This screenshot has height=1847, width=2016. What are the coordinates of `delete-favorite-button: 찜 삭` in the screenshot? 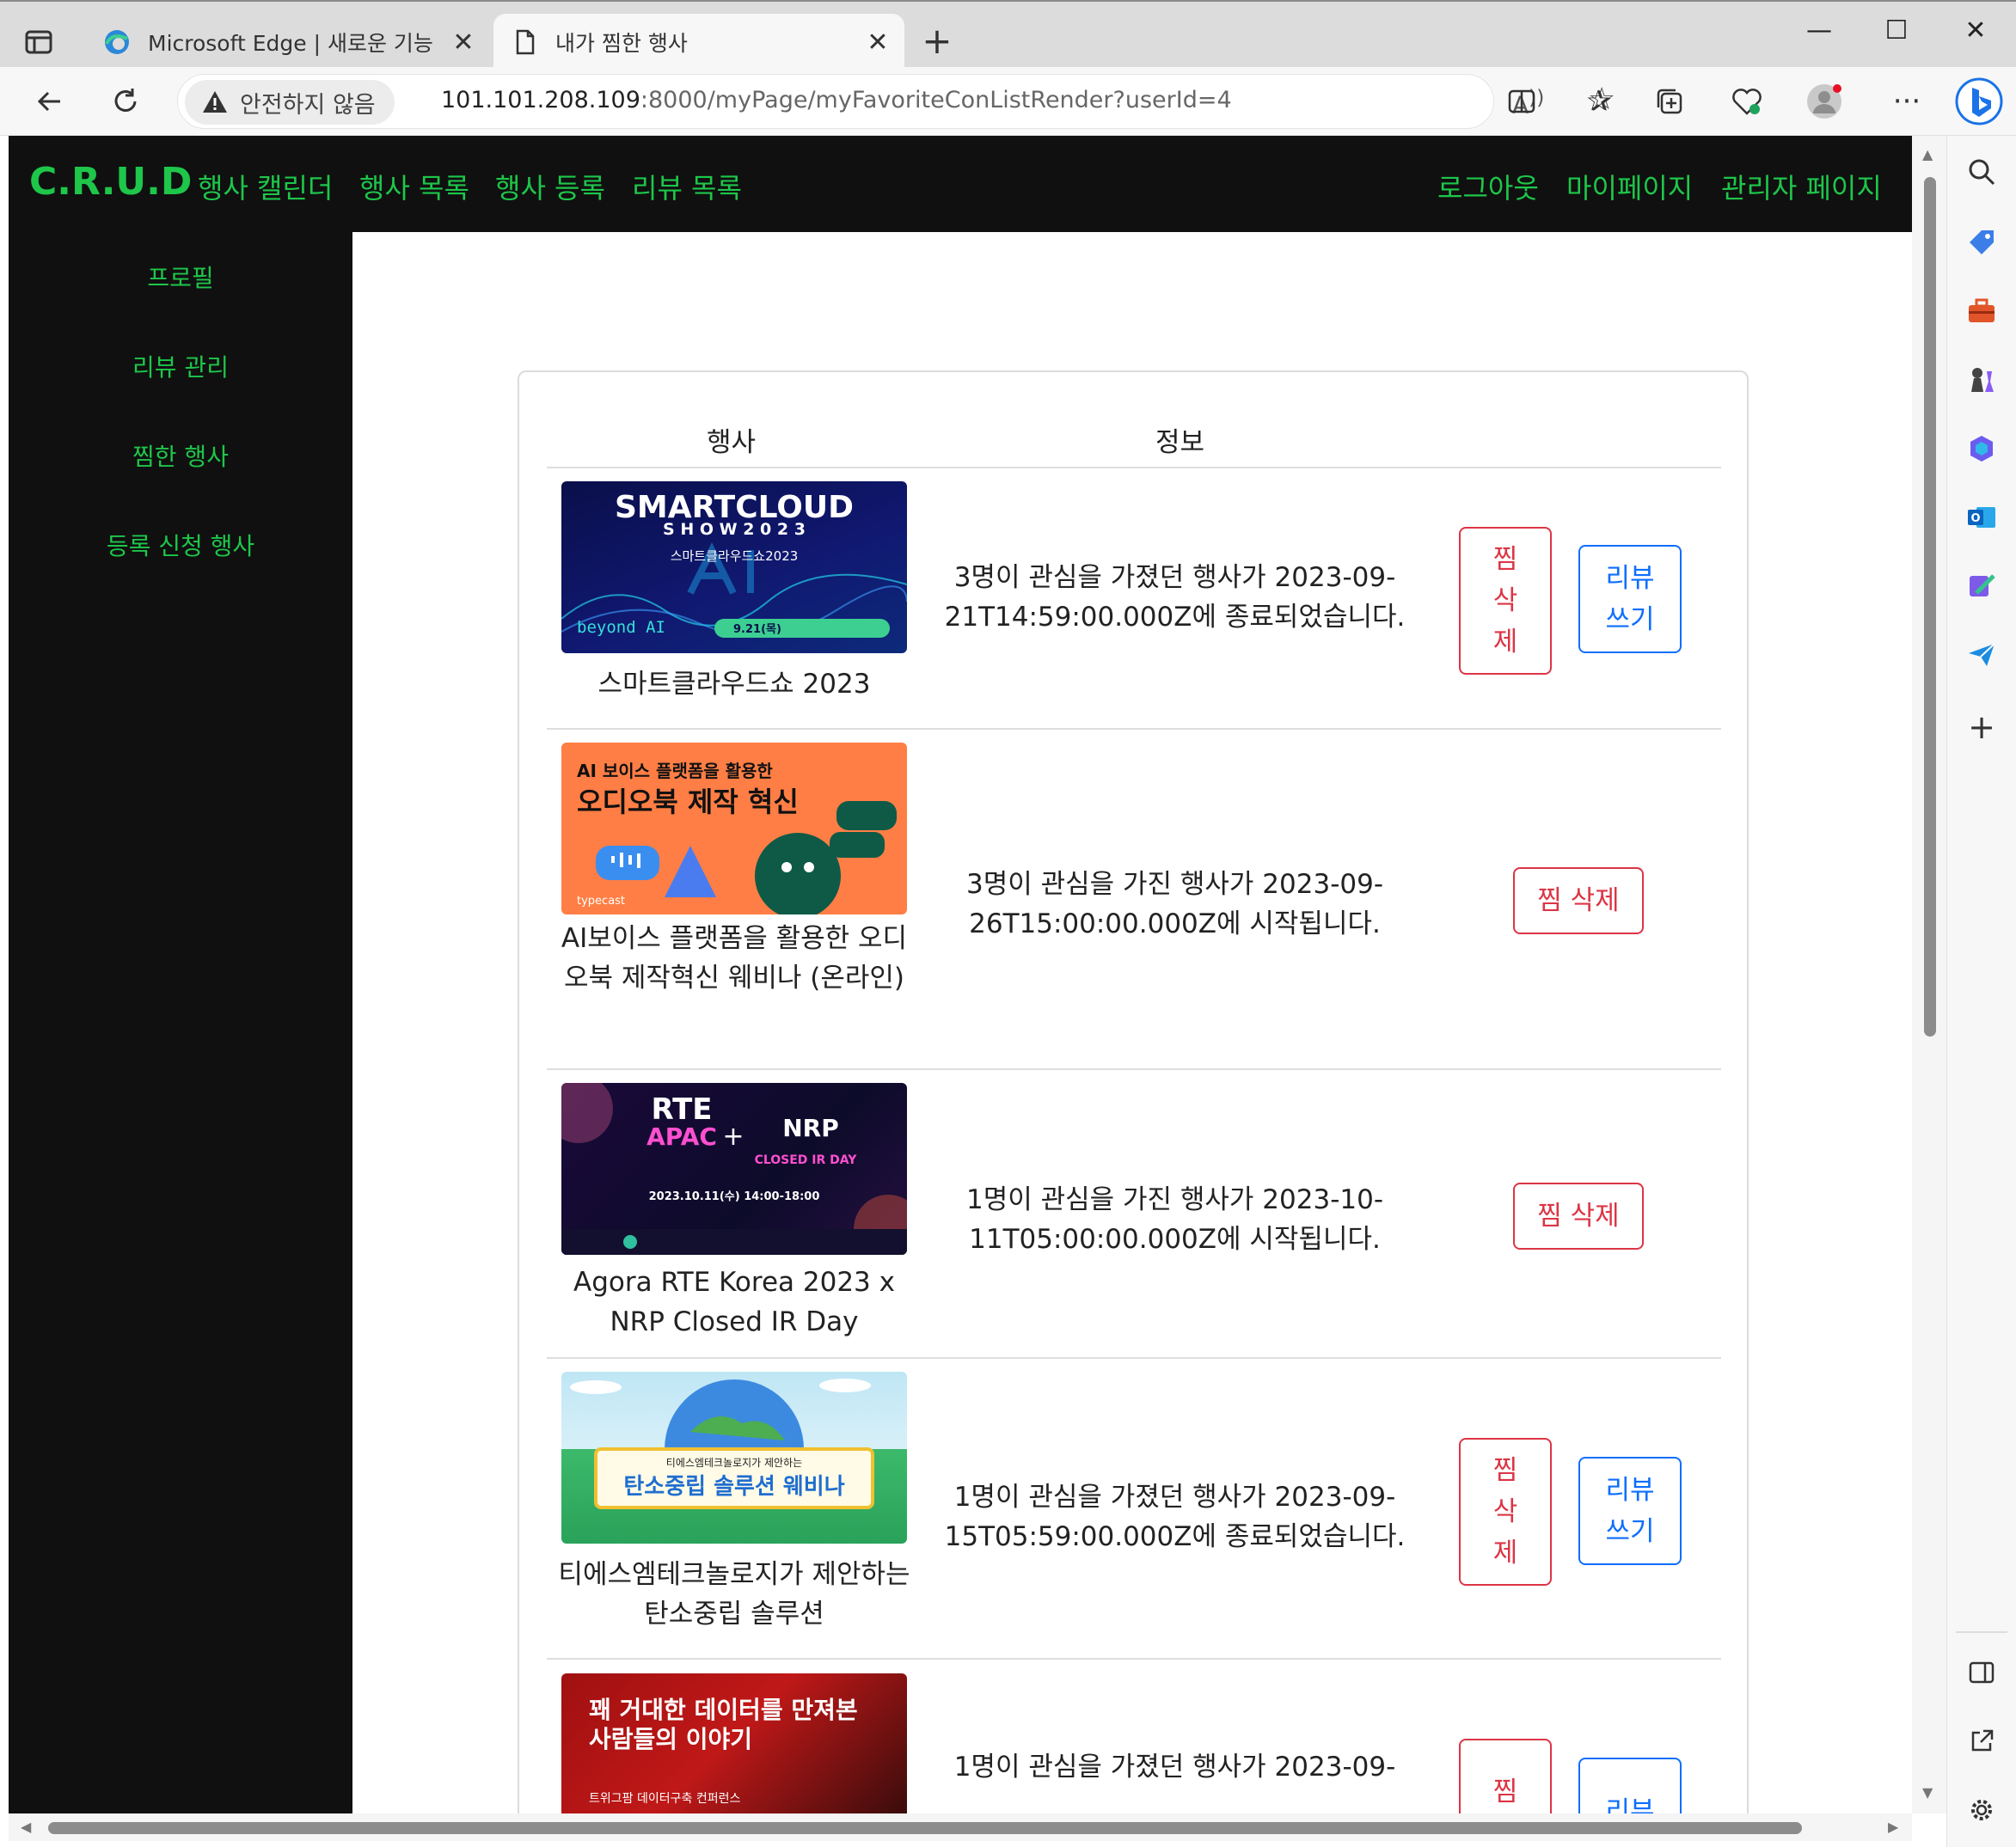 It's located at (1505, 1776).